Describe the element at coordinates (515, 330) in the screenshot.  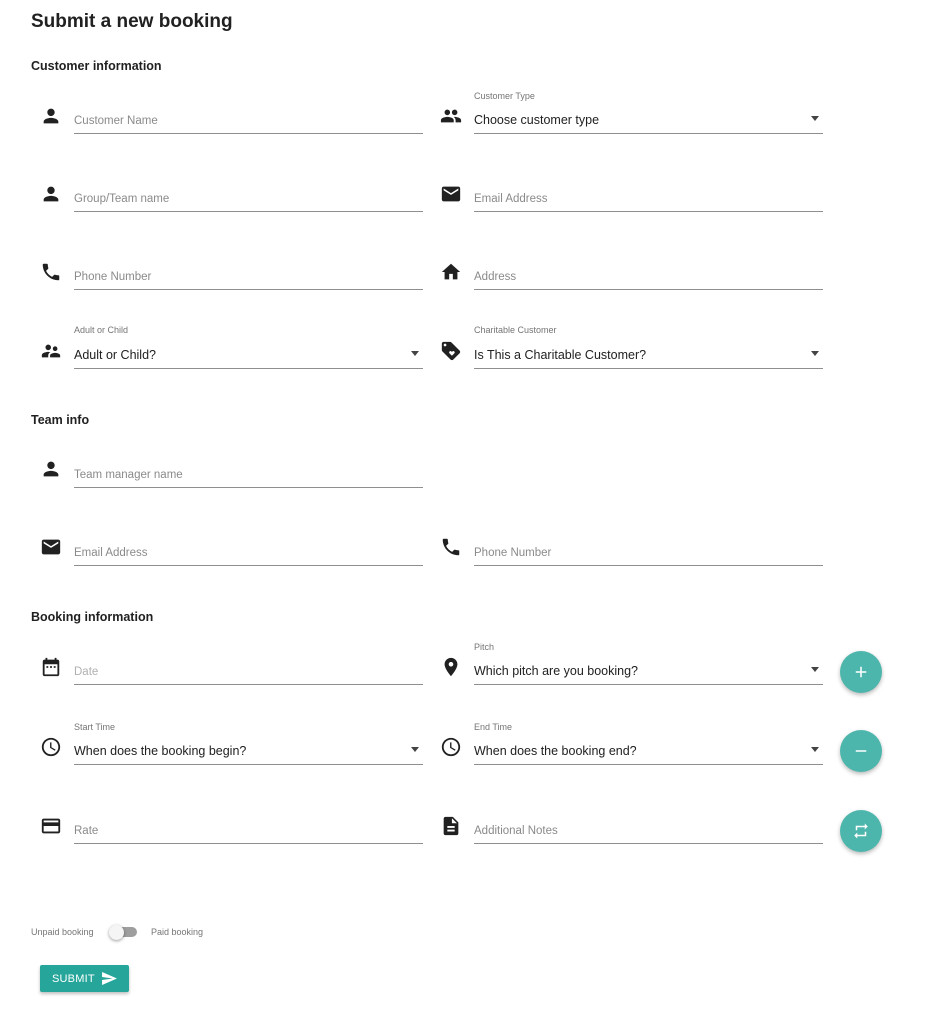
I see `charitable-customer-label: Charitable Customer` at that location.